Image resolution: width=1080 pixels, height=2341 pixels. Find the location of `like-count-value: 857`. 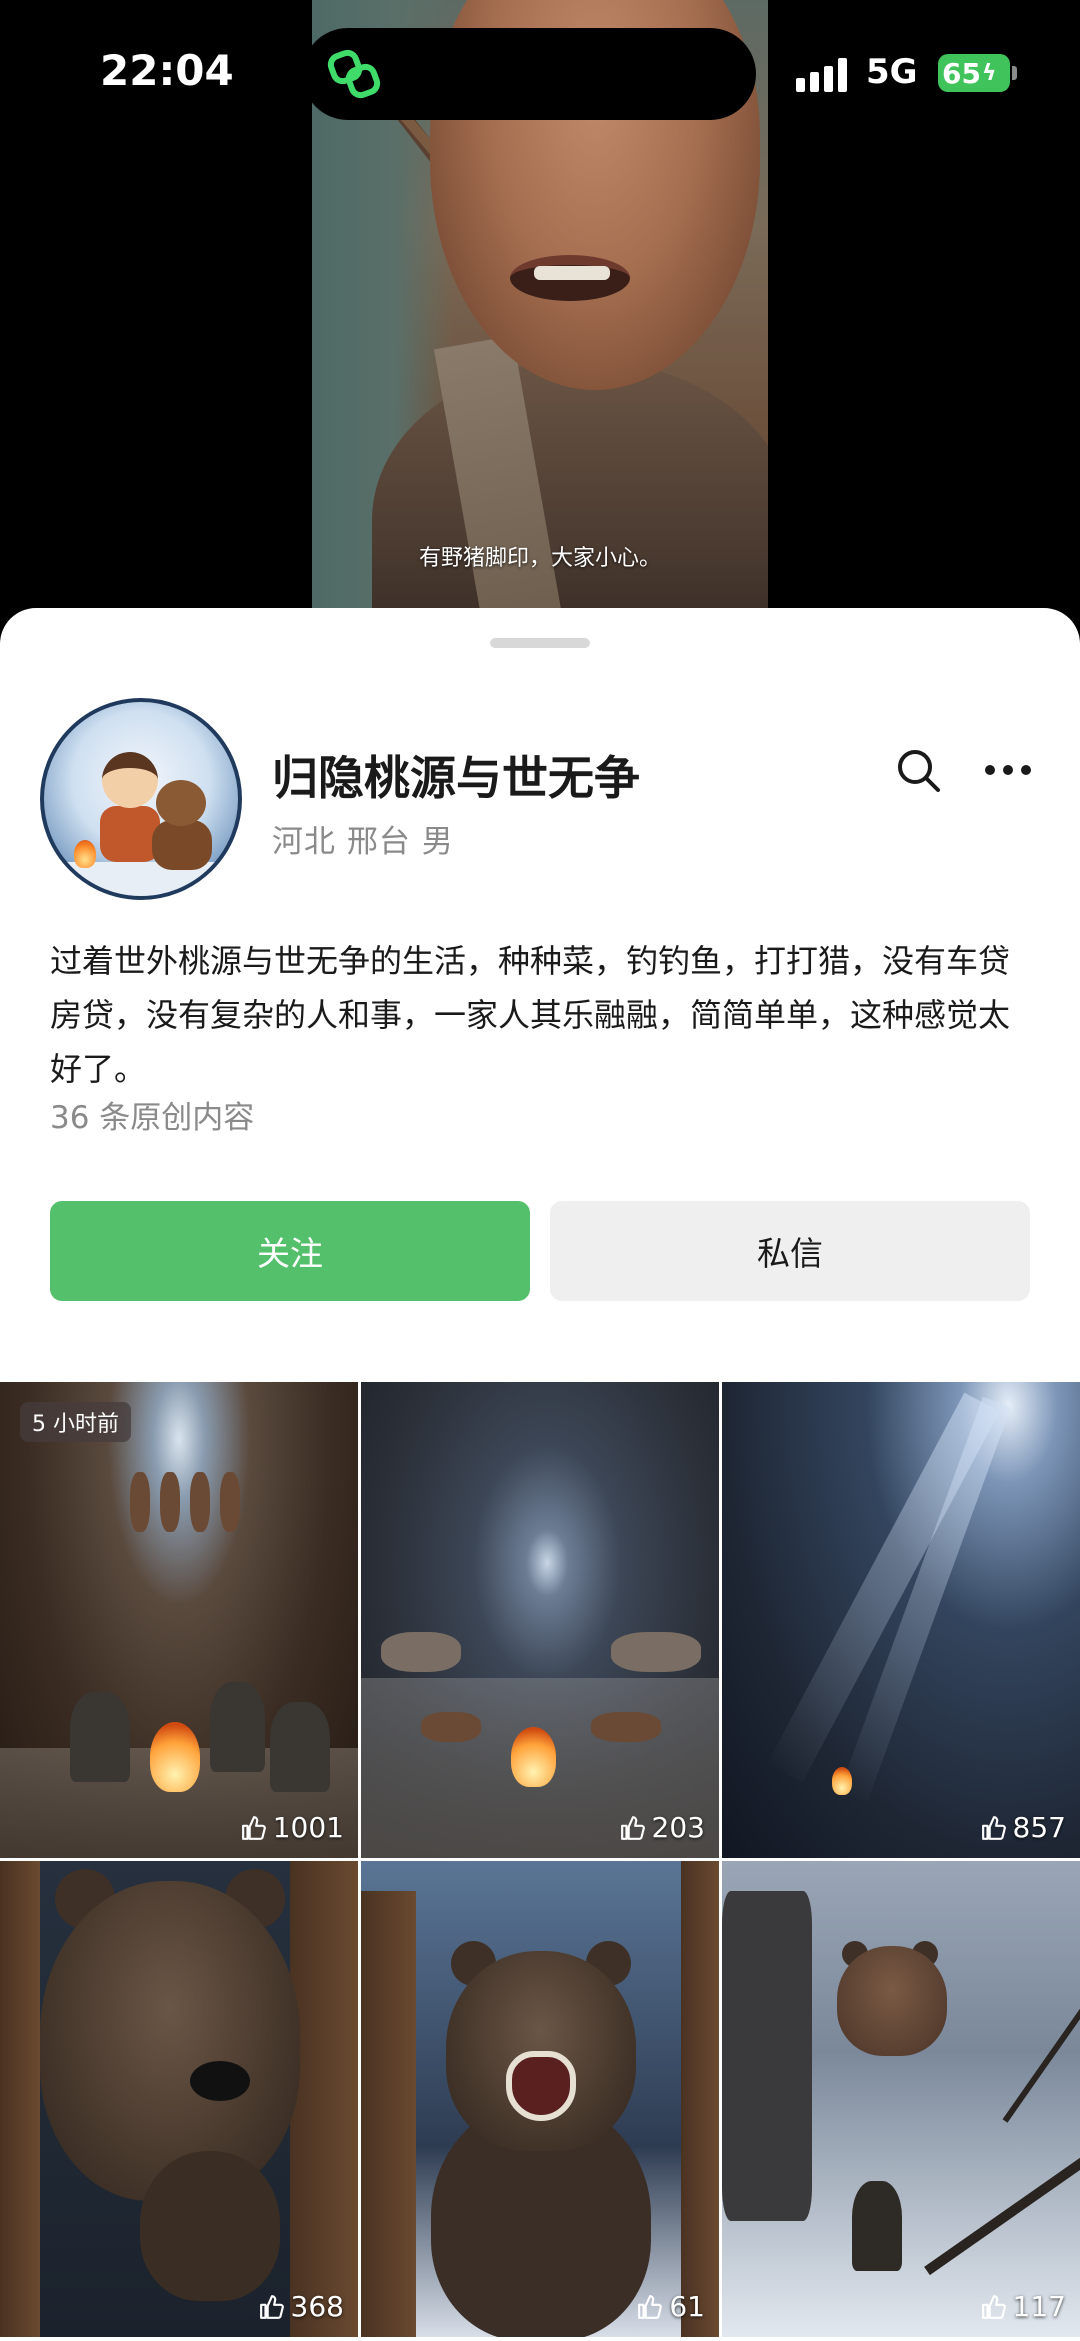

like-count-value: 857 is located at coordinates (1039, 1827).